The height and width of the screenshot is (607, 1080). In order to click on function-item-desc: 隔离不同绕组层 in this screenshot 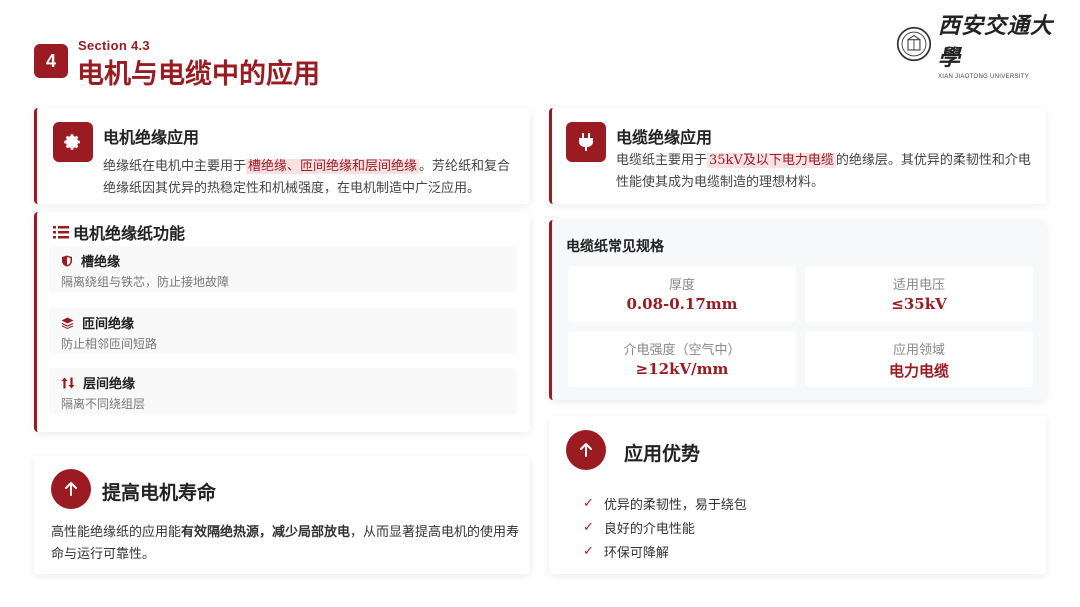, I will do `click(103, 404)`.